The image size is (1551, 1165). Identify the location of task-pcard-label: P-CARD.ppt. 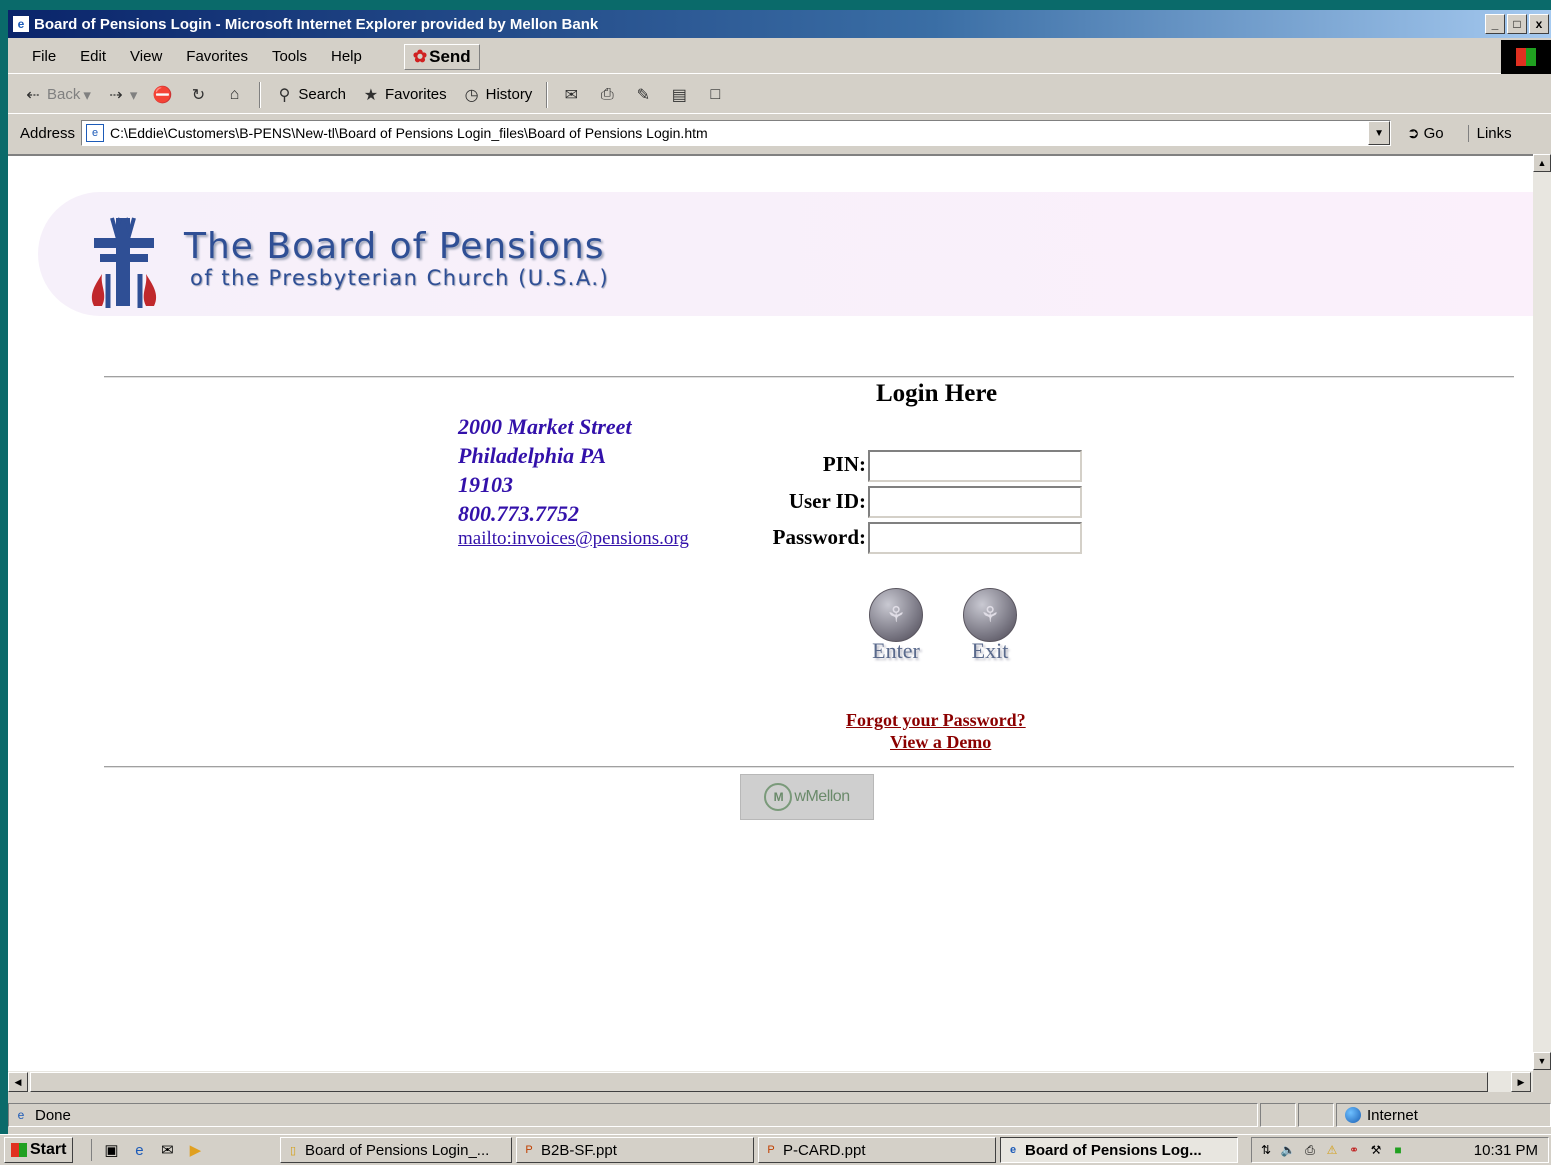
(824, 1150).